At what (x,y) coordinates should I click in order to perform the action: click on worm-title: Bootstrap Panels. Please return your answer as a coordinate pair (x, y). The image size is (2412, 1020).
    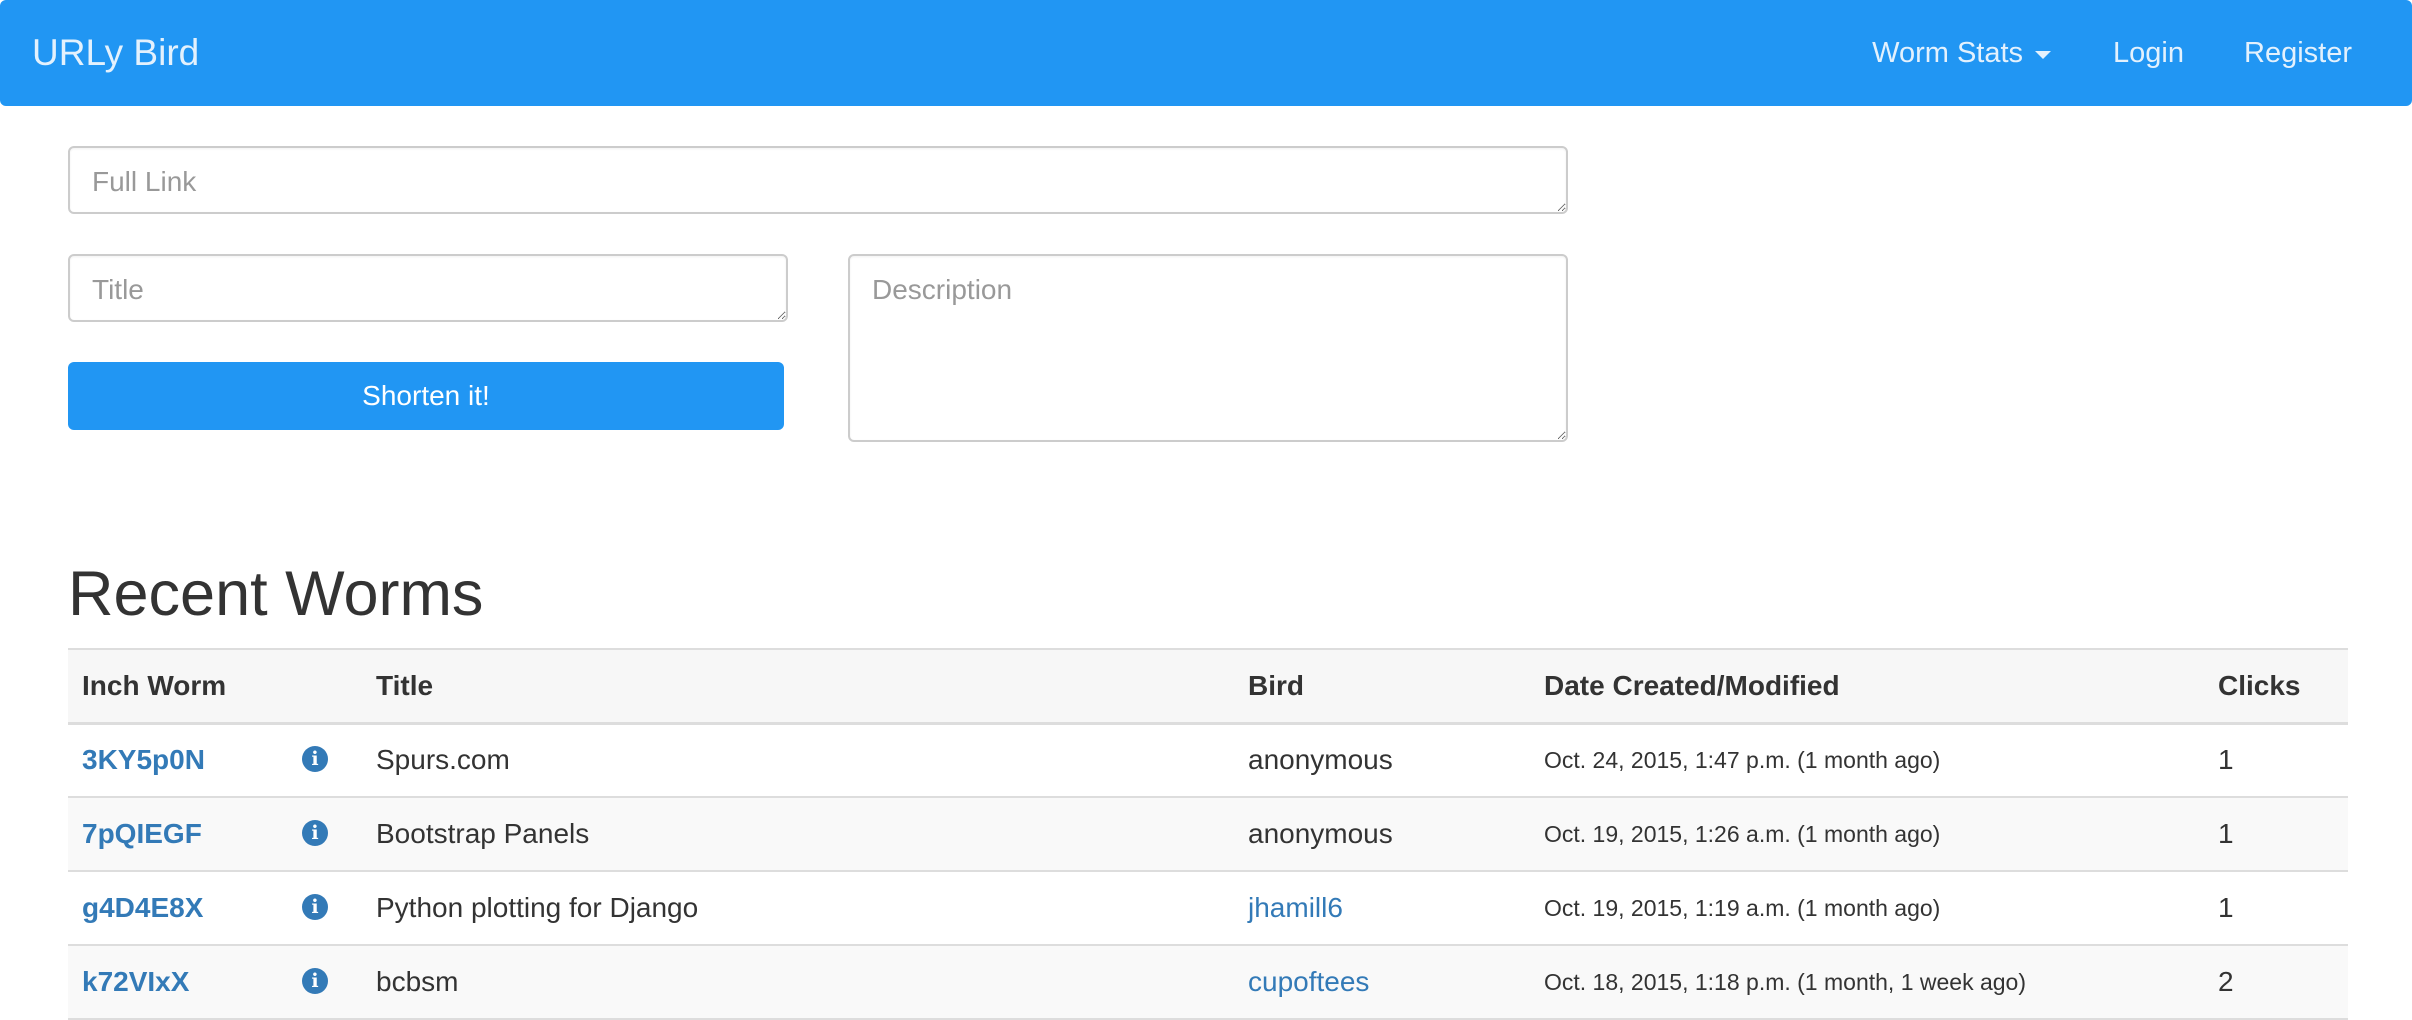
    Looking at the image, I should click on (798, 834).